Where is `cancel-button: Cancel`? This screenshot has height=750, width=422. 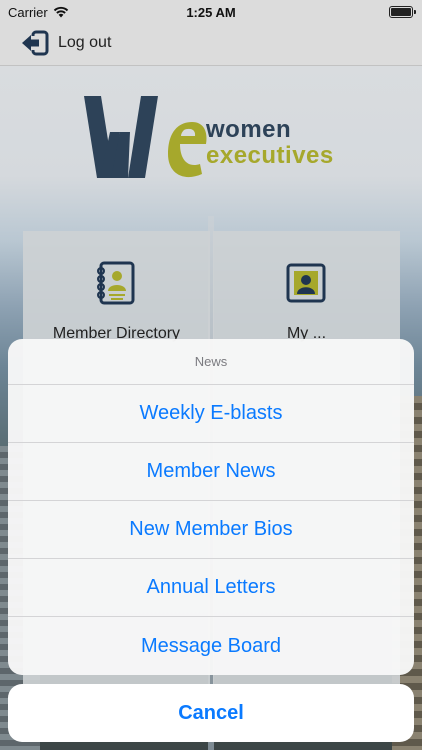 cancel-button: Cancel is located at coordinates (211, 713).